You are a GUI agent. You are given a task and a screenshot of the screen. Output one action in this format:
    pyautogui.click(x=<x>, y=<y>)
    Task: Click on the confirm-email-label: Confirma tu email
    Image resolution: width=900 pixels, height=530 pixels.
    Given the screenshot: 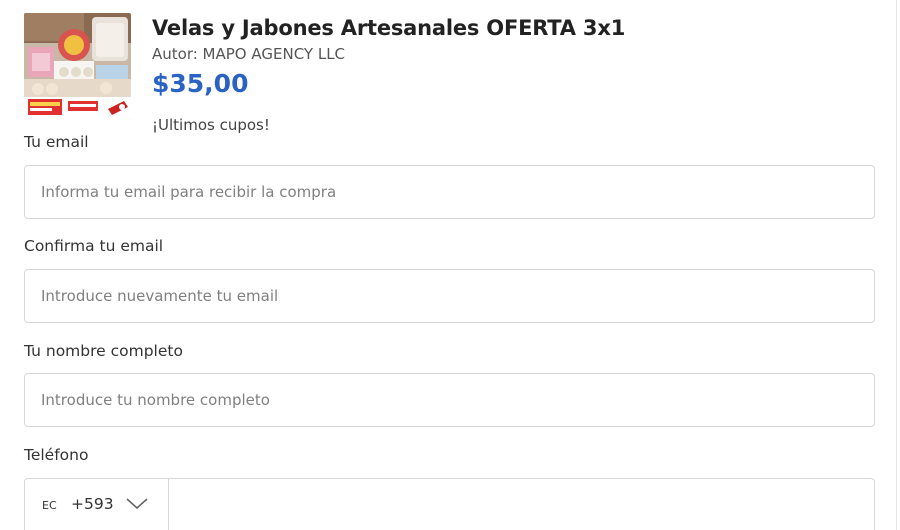 What is the action you would take?
    pyautogui.click(x=94, y=246)
    